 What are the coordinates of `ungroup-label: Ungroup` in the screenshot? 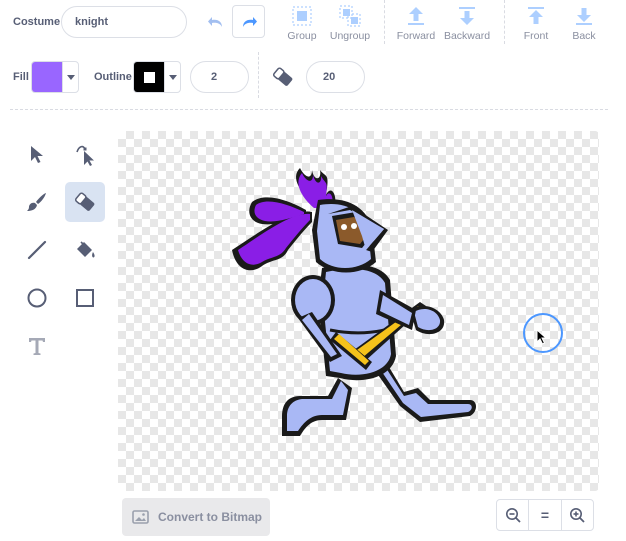 It's located at (350, 36).